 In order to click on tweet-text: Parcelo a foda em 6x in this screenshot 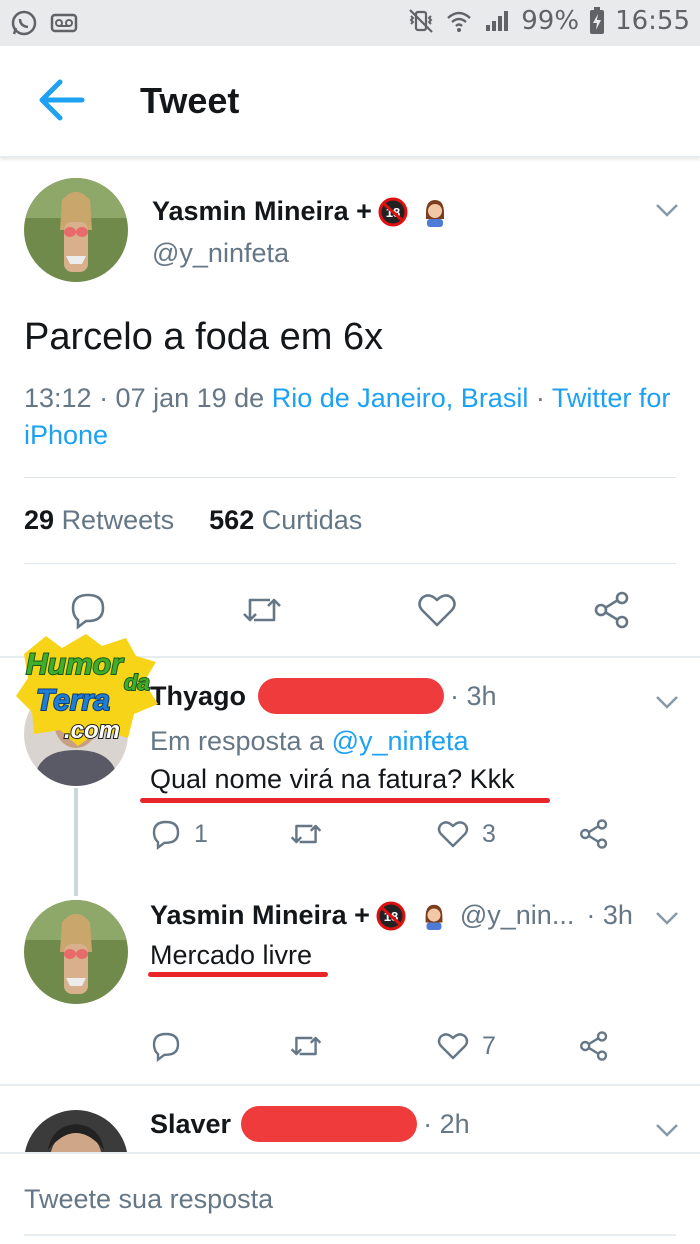, I will do `click(204, 337)`.